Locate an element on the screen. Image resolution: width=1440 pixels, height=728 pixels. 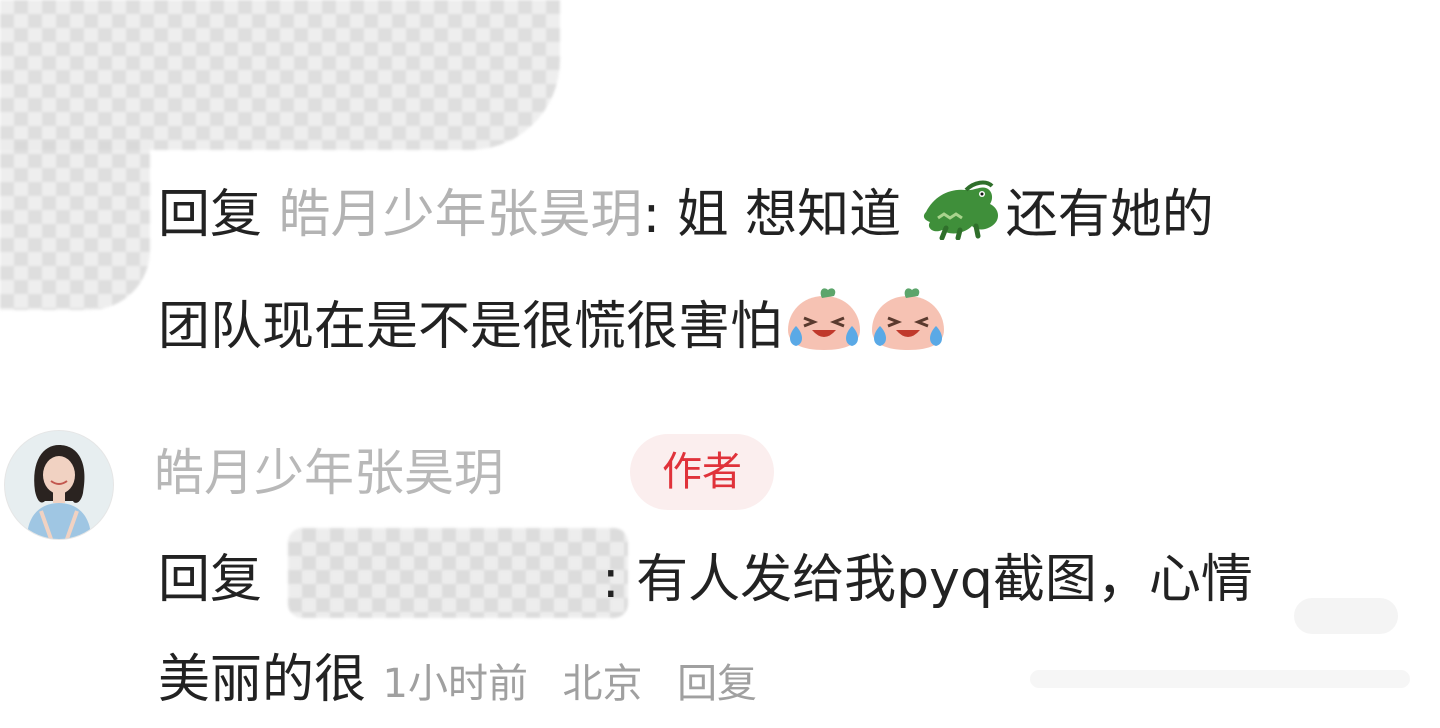
reply-button: 回复 is located at coordinates (717, 684).